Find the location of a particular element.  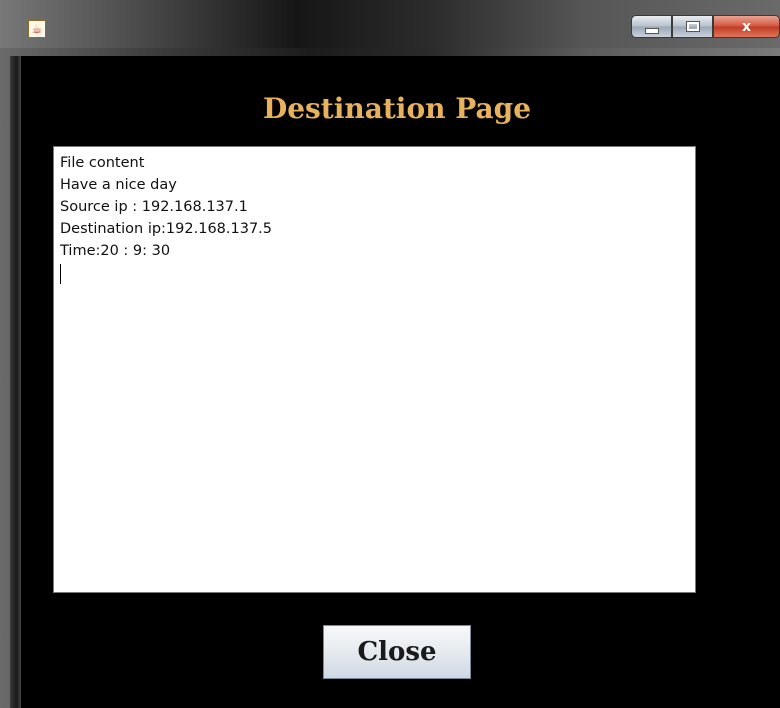

content-line: Have a nice day is located at coordinates (118, 185).